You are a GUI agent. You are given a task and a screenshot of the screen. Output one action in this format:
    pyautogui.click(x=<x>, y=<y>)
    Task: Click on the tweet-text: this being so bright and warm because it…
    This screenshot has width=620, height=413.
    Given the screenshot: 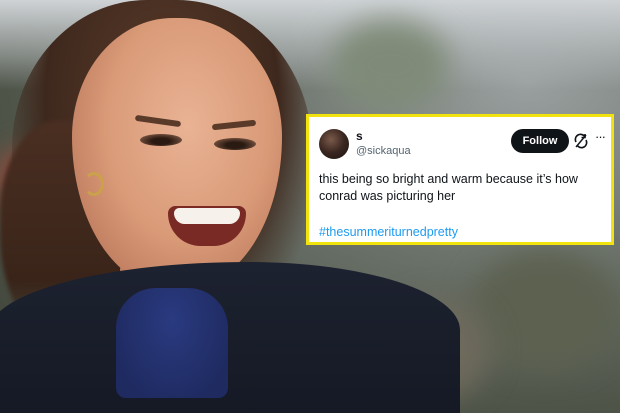 What is the action you would take?
    pyautogui.click(x=448, y=187)
    